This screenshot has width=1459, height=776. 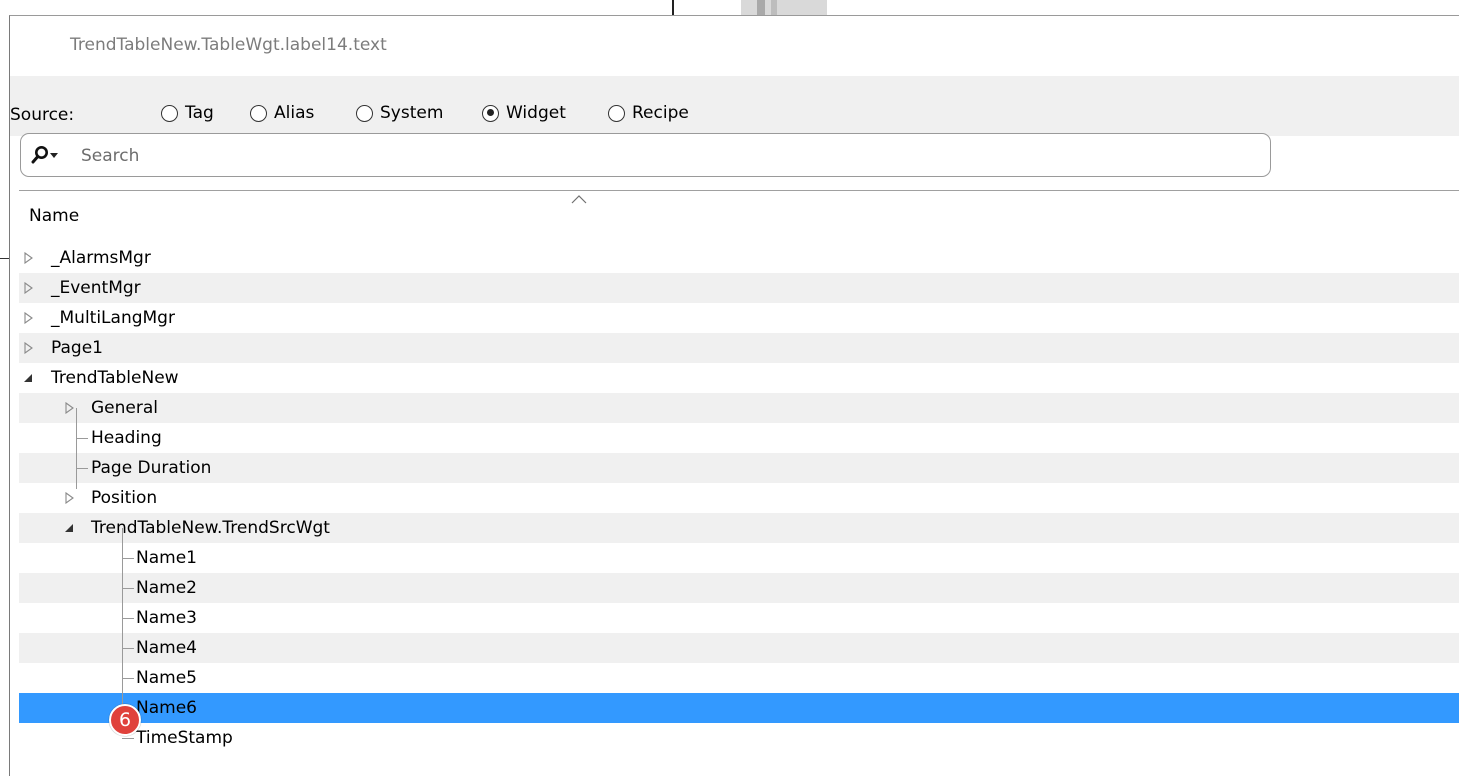 What do you see at coordinates (96, 288) in the screenshot?
I see `tree-item-label: _EventMgr` at bounding box center [96, 288].